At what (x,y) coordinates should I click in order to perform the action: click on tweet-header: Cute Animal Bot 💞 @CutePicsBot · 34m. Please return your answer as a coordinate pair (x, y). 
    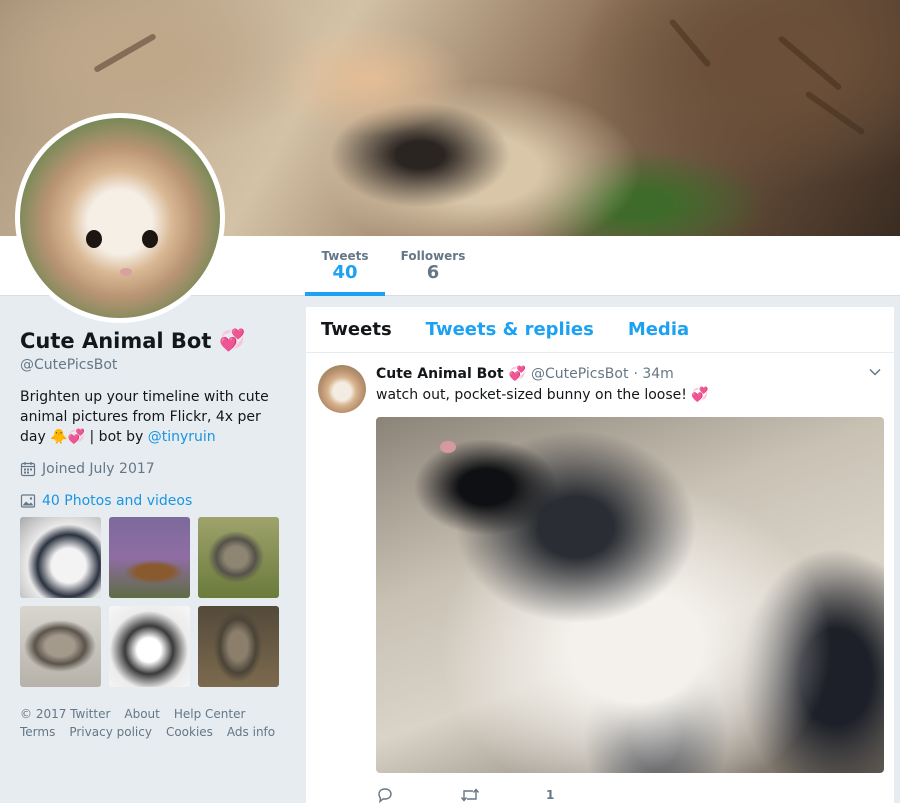
    Looking at the image, I should click on (630, 374).